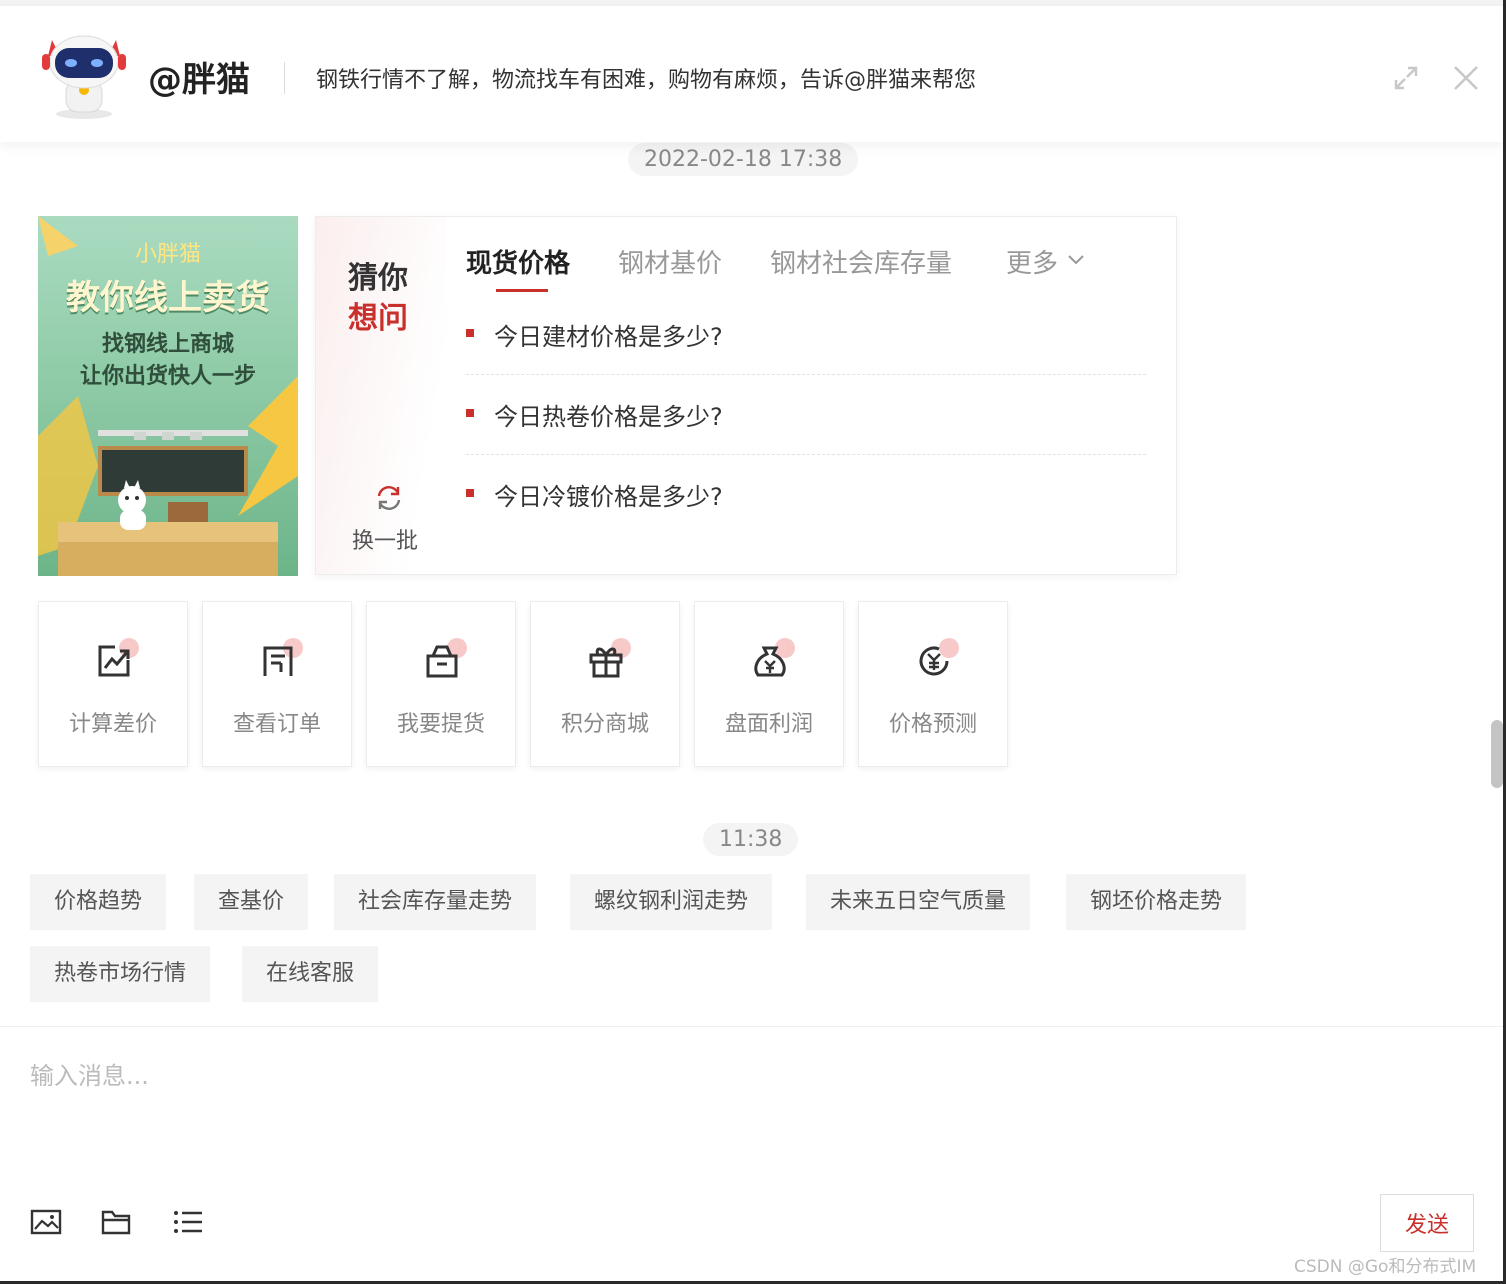  Describe the element at coordinates (435, 902) in the screenshot. I see `quick-reply-chip: 社会库存量走势` at that location.